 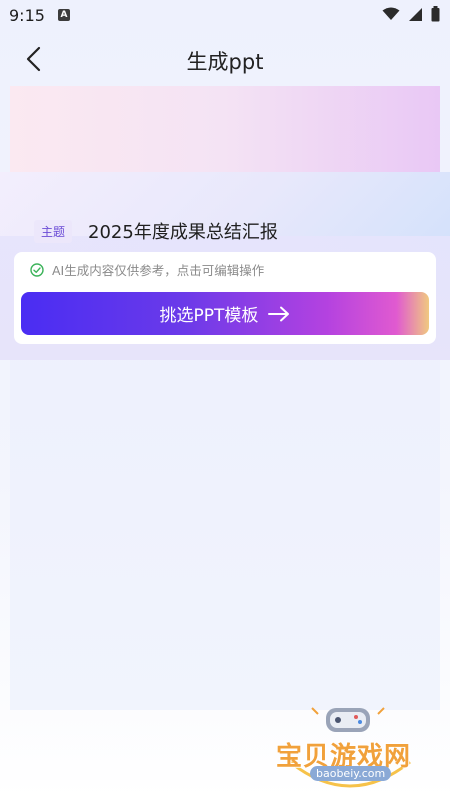 I want to click on decorative-banner, so click(x=225, y=130).